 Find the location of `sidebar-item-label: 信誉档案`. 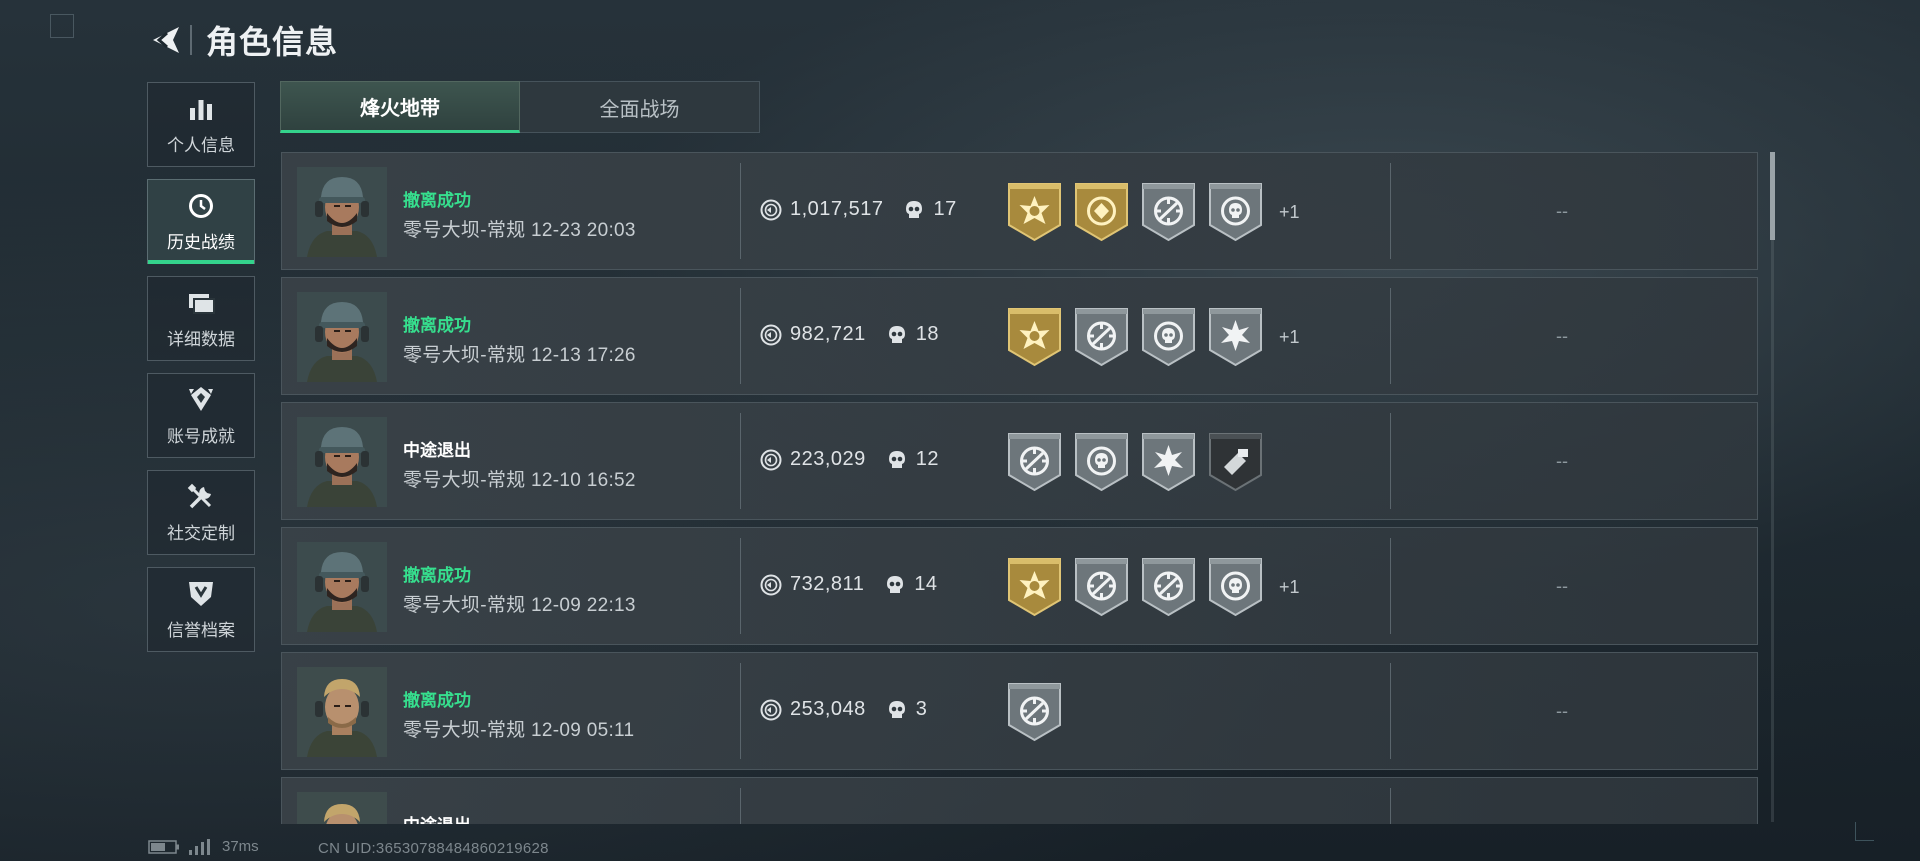

sidebar-item-label: 信誉档案 is located at coordinates (201, 630).